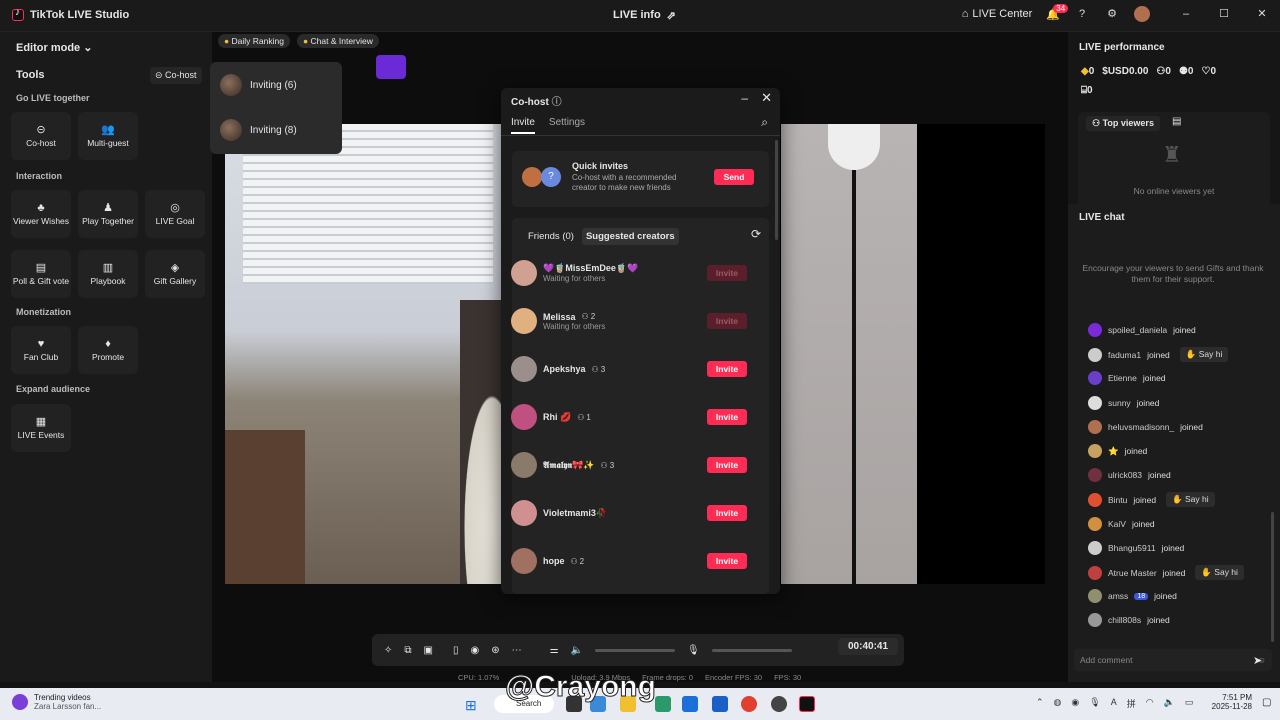 Image resolution: width=1280 pixels, height=720 pixels. Describe the element at coordinates (1257, 660) in the screenshot. I see `send-icon: ➤` at that location.